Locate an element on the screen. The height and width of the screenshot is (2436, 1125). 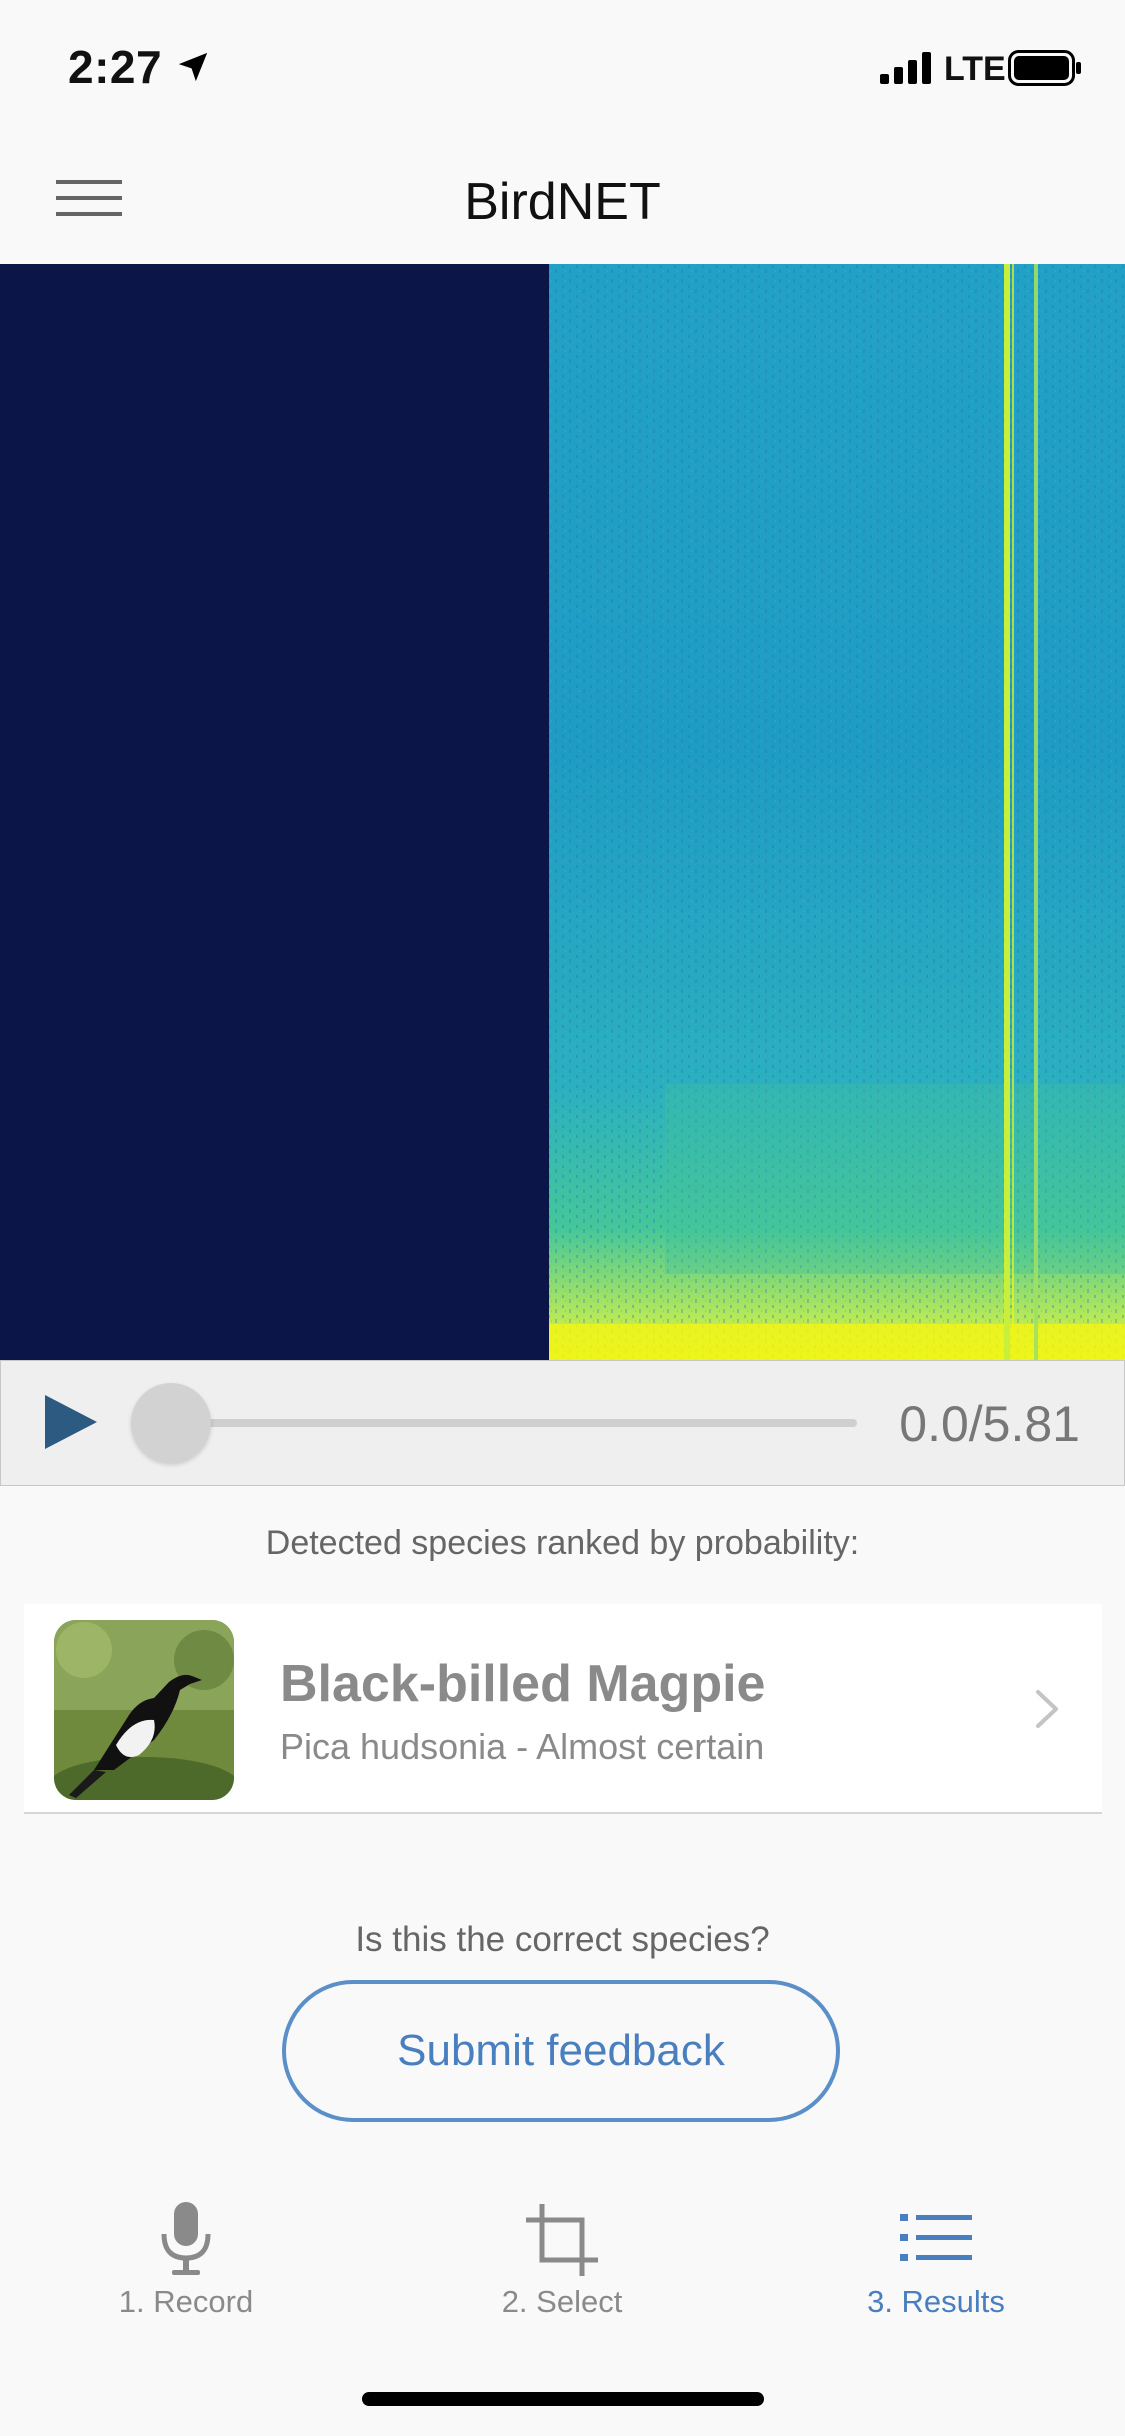
audio-player: 0.0/5.81 is located at coordinates (562, 1423).